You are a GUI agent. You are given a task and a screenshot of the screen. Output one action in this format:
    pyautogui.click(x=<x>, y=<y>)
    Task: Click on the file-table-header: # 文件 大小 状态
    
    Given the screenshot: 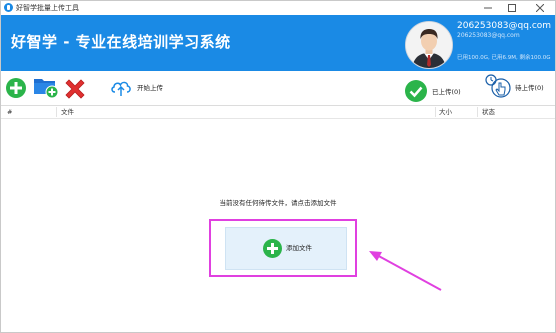 What is the action you would take?
    pyautogui.click(x=278, y=112)
    